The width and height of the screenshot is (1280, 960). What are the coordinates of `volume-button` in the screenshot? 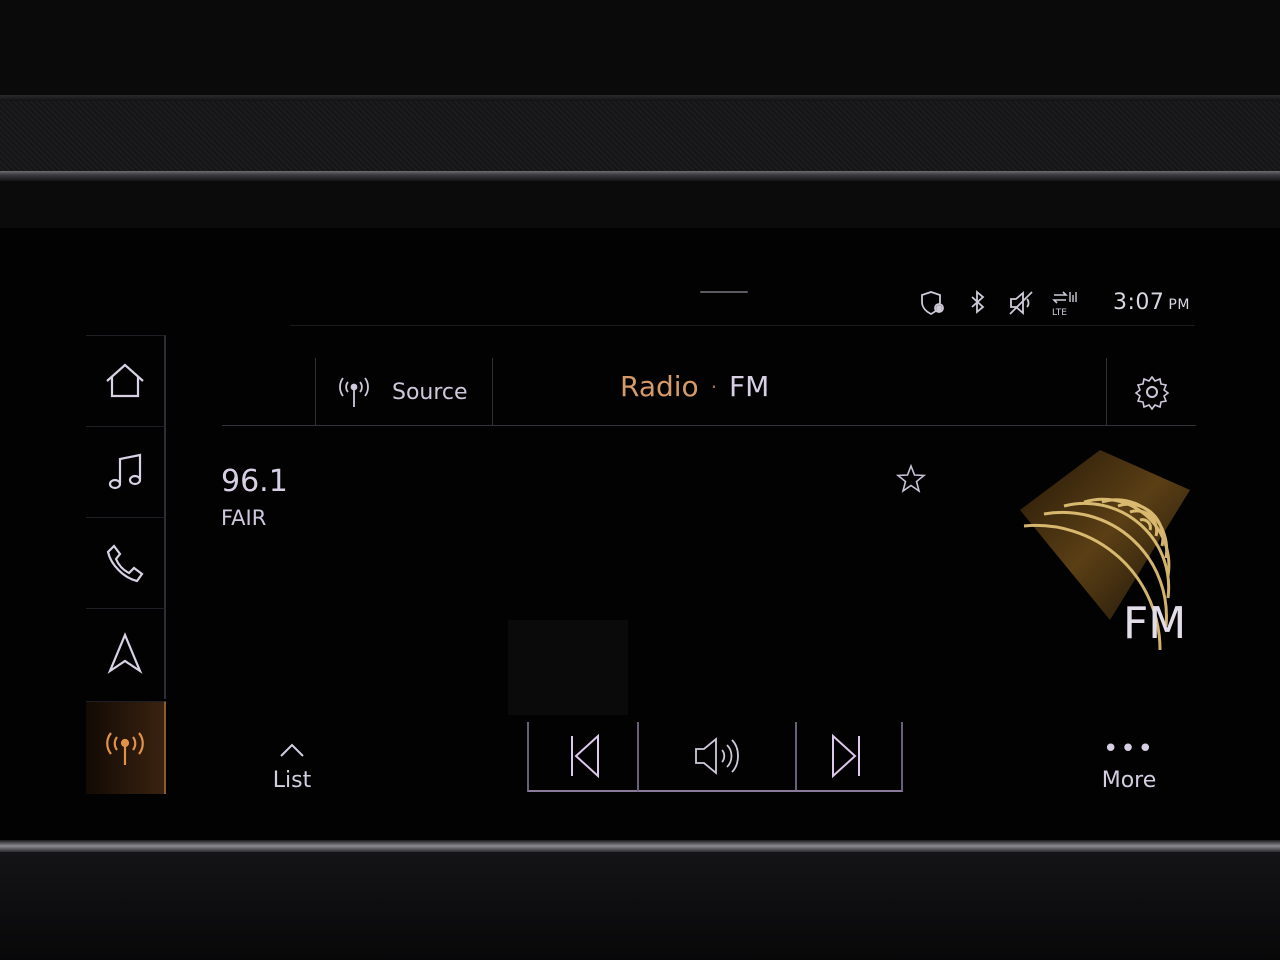 It's located at (717, 757).